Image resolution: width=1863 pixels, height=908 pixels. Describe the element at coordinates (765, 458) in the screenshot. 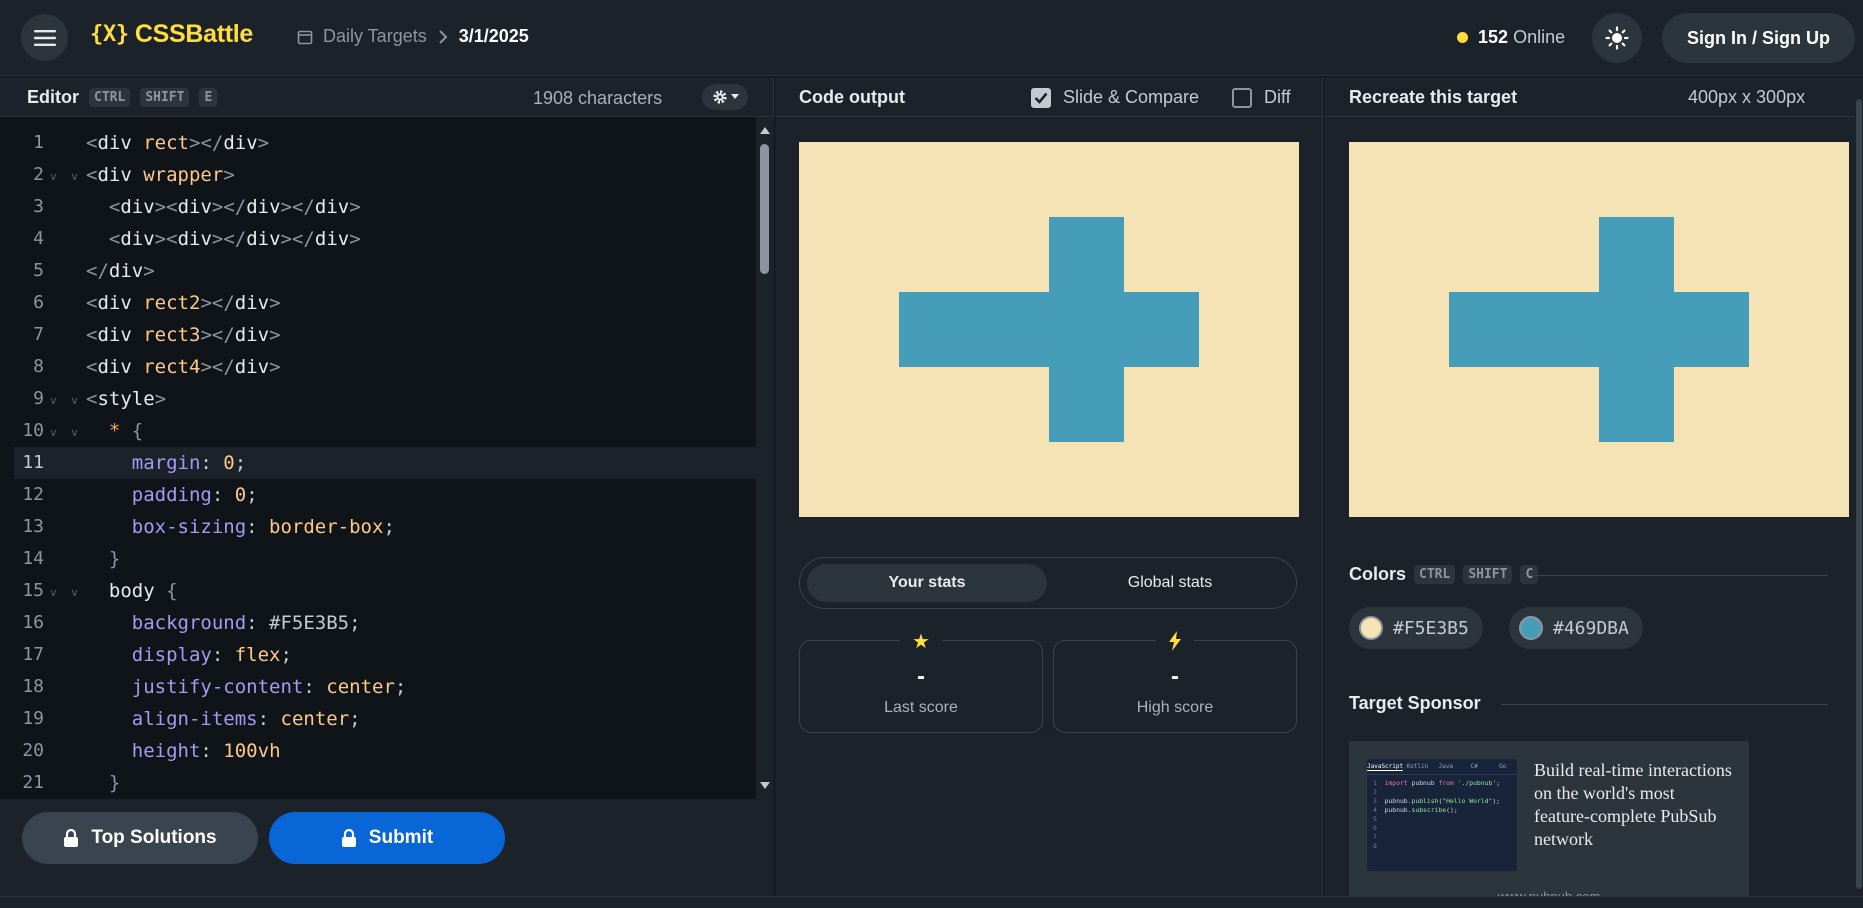

I see `editor-scrollbar` at that location.